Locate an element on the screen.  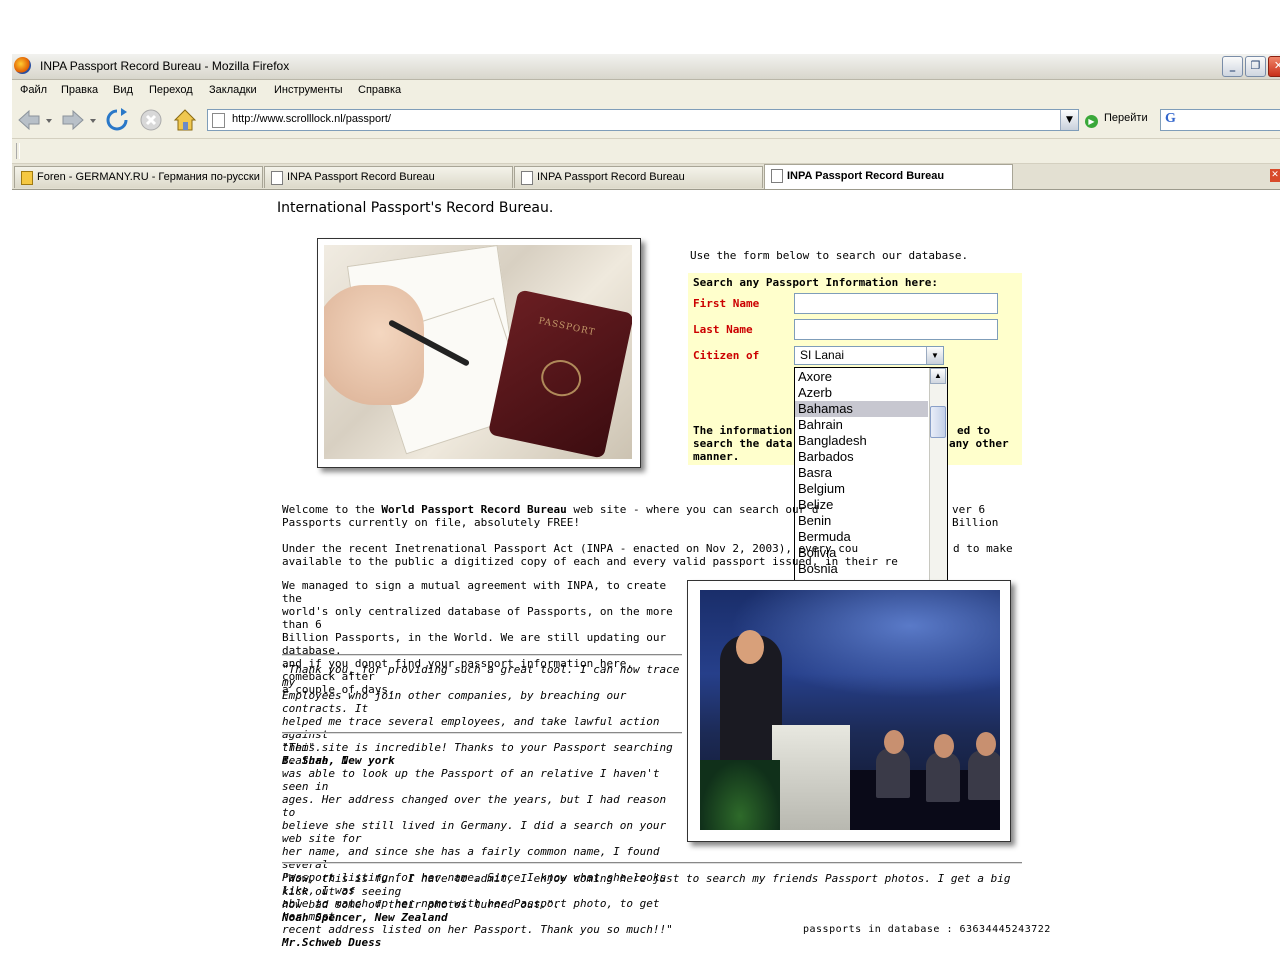
bookmarks-toolbar is located at coordinates (646, 151).